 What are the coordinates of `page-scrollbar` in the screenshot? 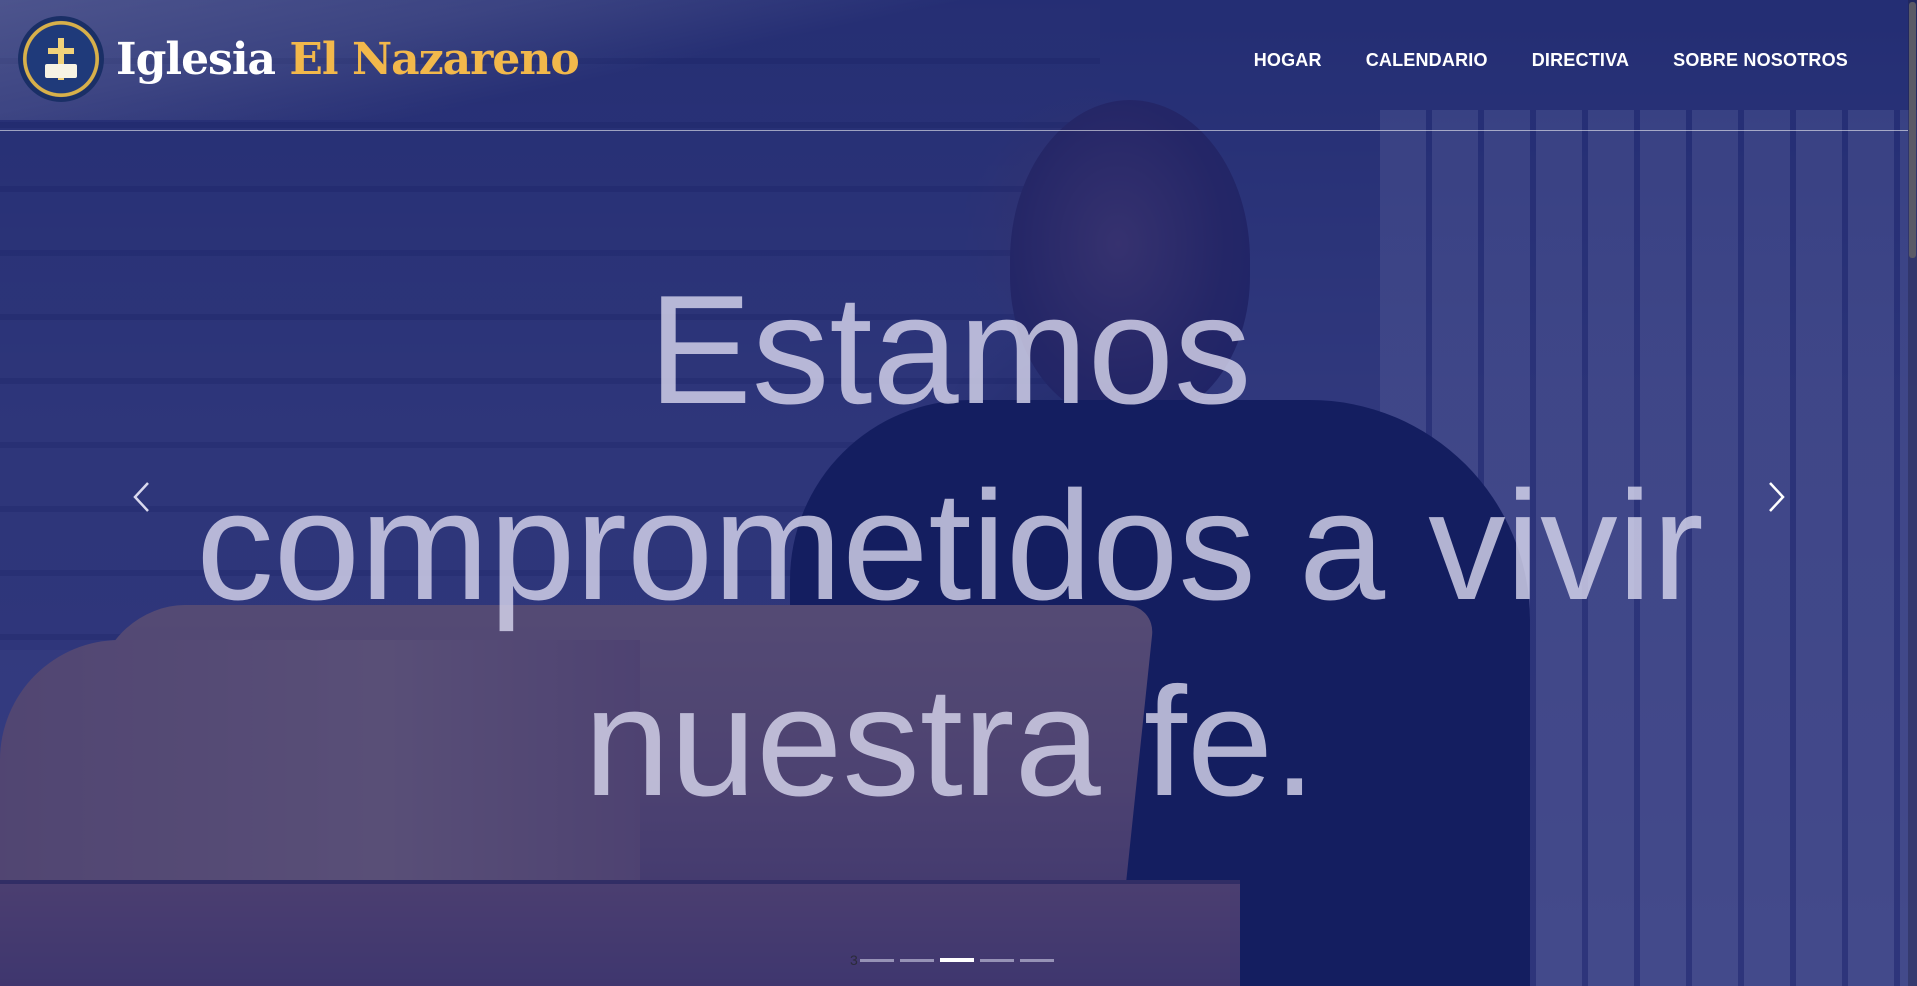 It's located at (1912, 493).